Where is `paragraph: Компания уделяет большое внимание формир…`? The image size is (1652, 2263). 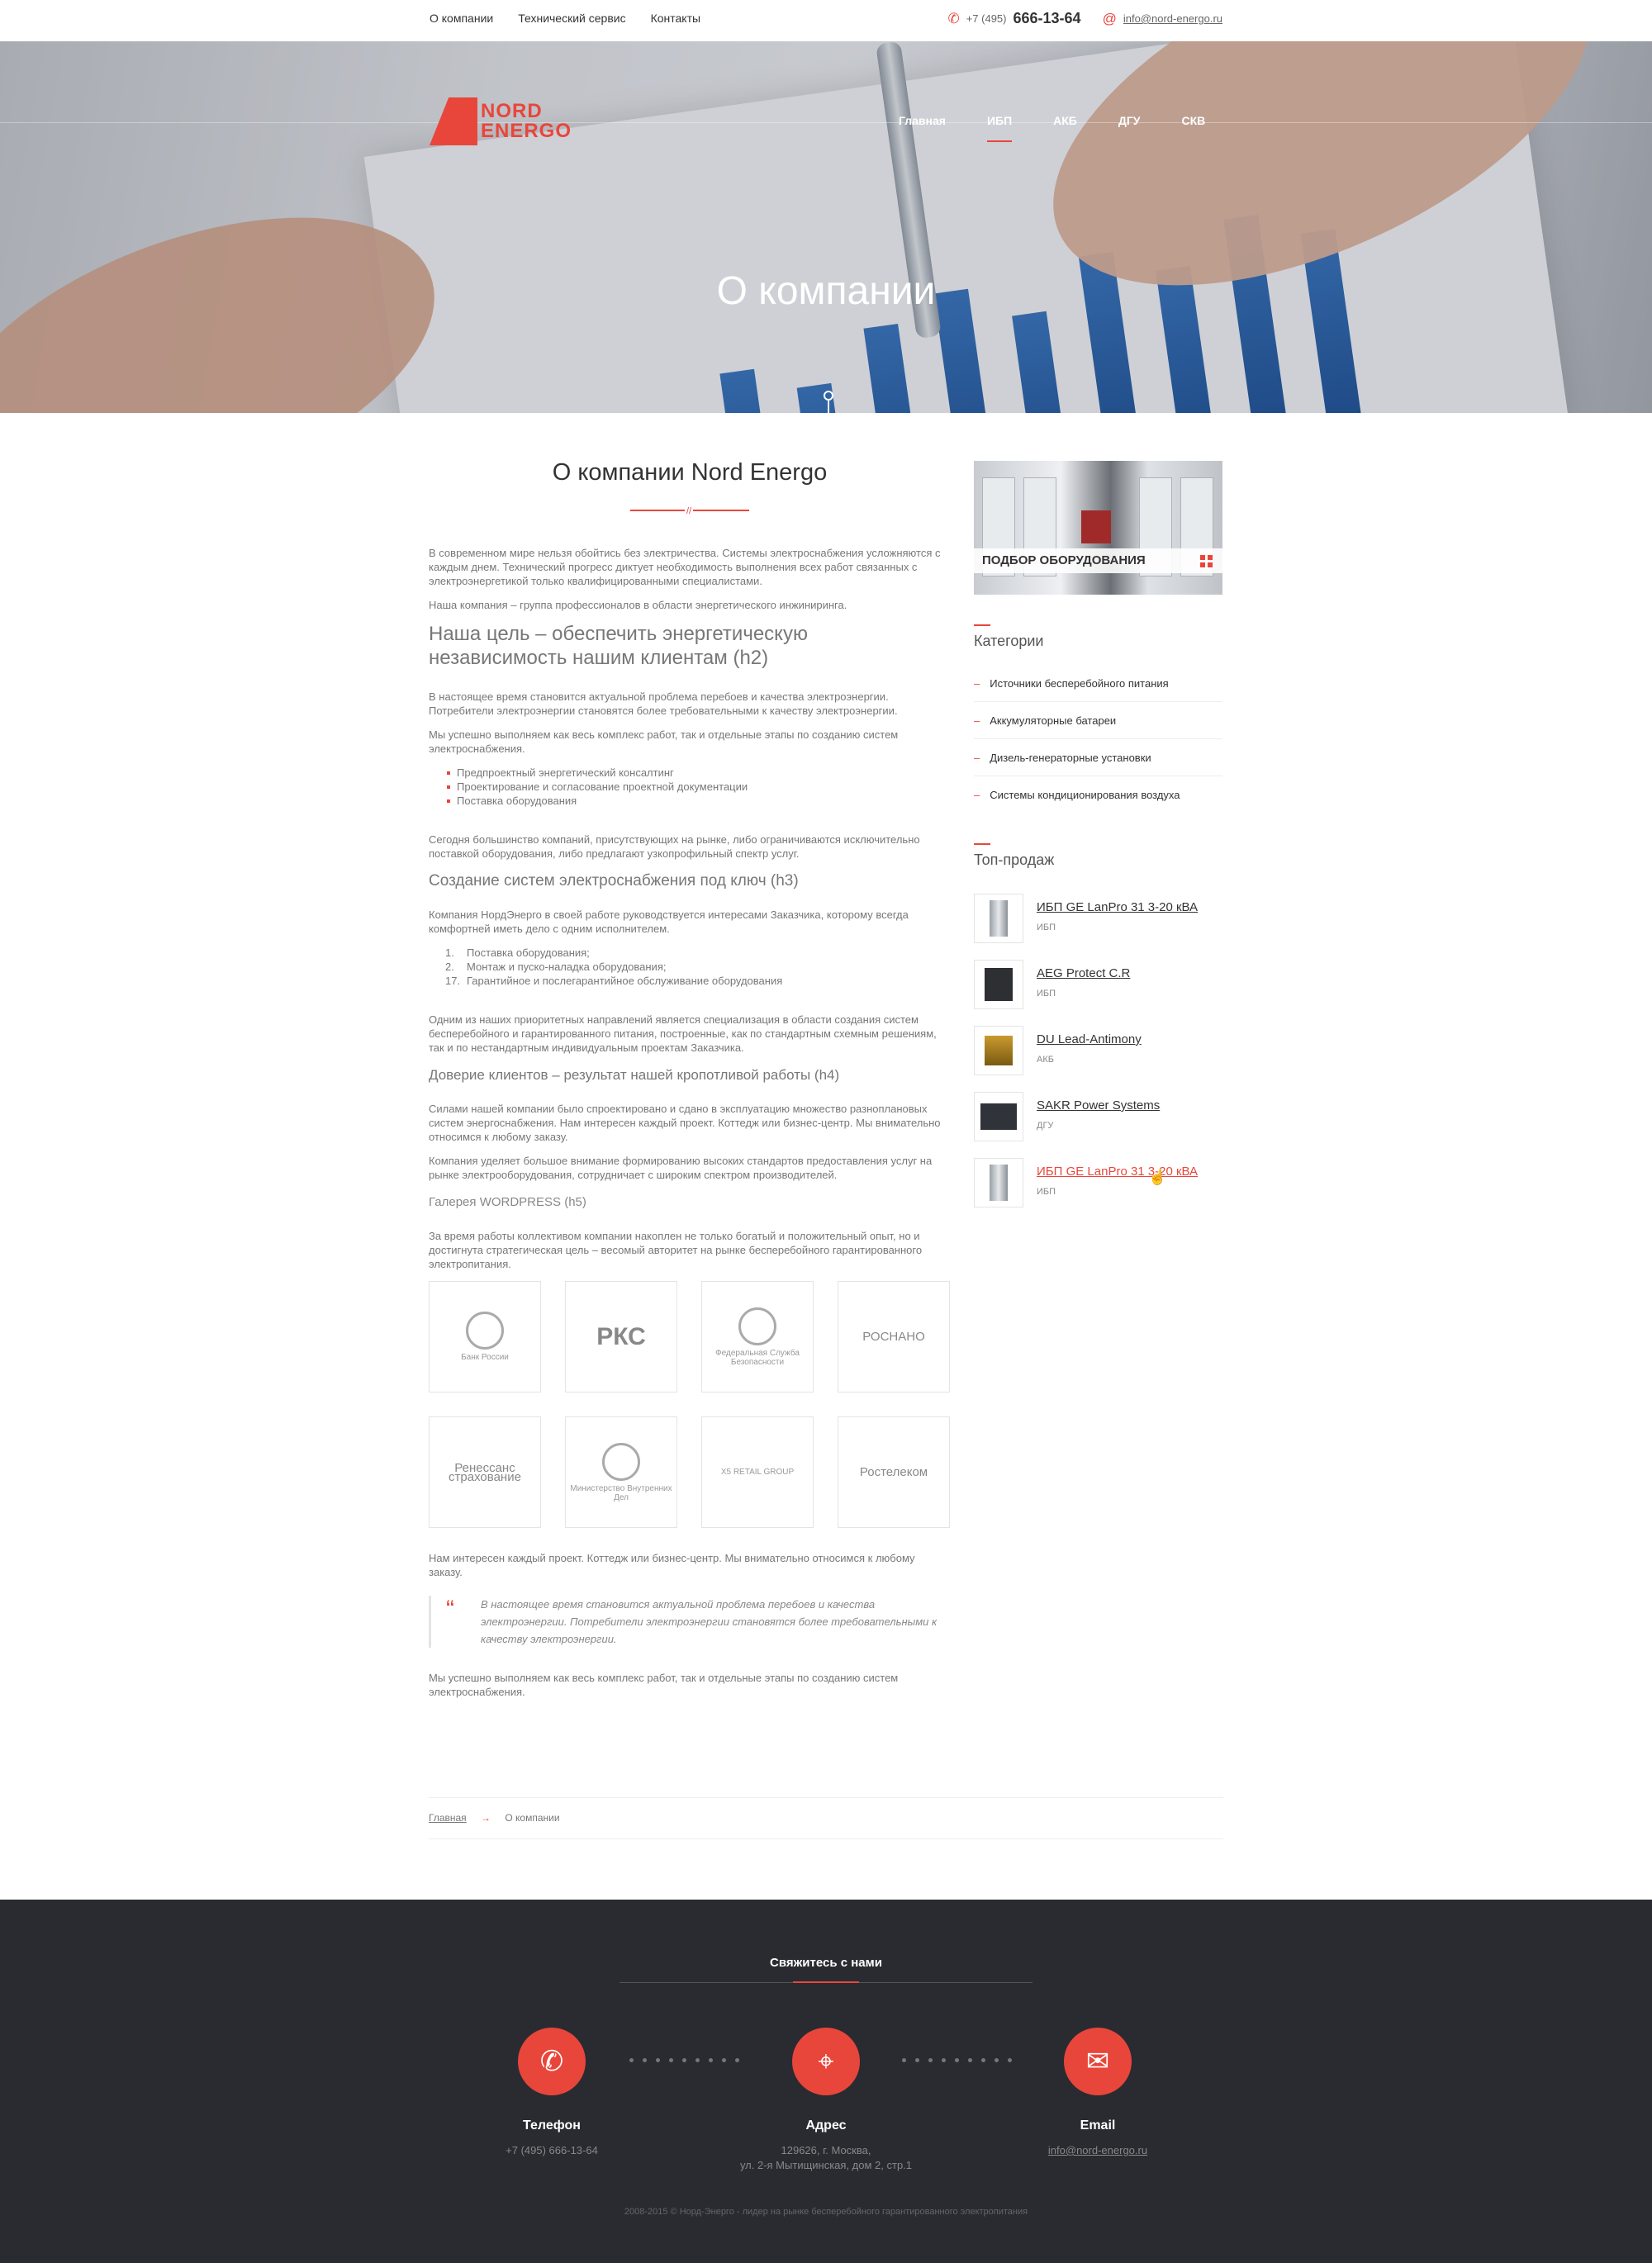 paragraph: Компания уделяет большое внимание формир… is located at coordinates (681, 1168).